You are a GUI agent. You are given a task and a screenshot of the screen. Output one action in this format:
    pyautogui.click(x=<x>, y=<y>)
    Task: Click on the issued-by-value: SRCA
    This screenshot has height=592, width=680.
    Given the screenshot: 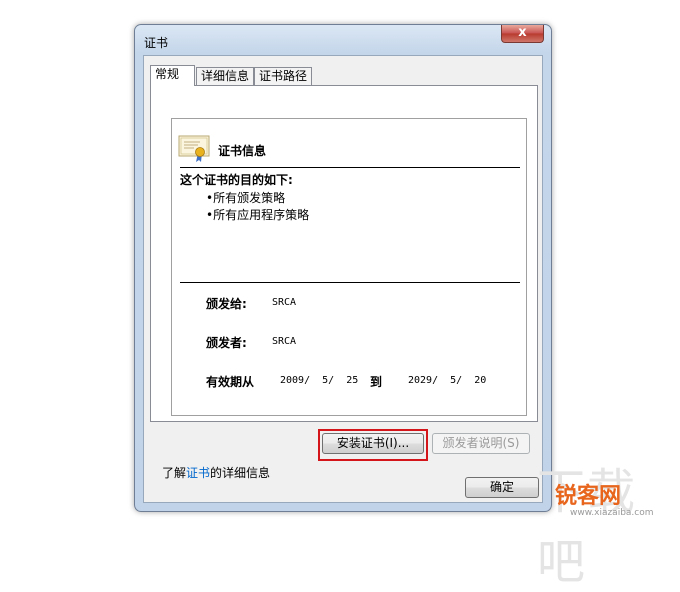 What is the action you would take?
    pyautogui.click(x=284, y=341)
    